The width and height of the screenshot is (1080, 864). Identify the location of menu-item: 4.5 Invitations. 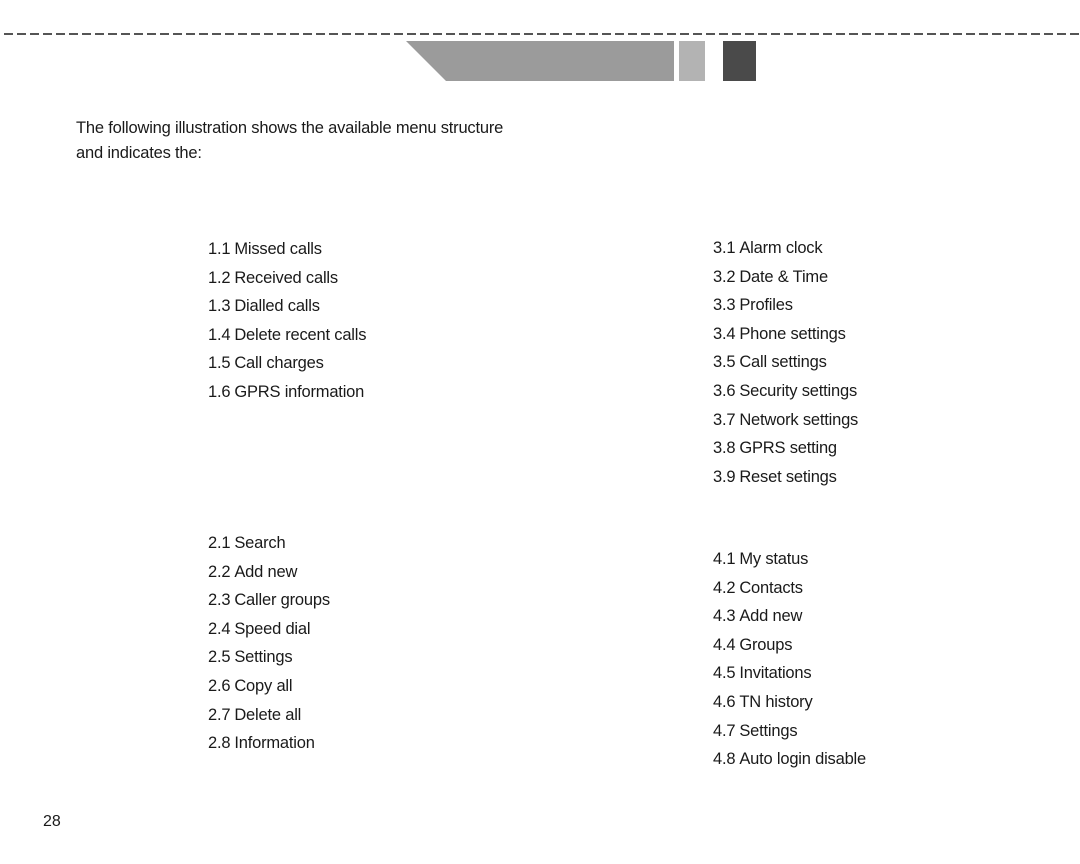
(789, 673).